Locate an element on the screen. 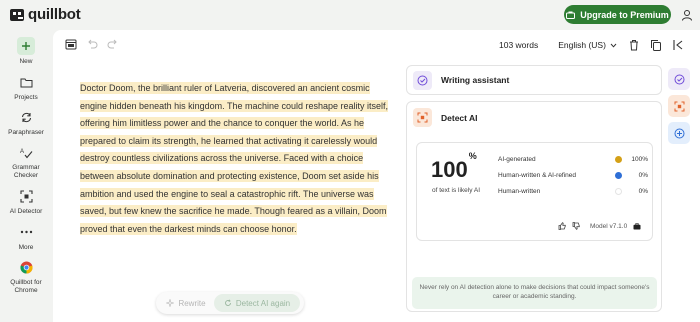 The image size is (700, 322). quillbot-logo: quillbot is located at coordinates (45, 14).